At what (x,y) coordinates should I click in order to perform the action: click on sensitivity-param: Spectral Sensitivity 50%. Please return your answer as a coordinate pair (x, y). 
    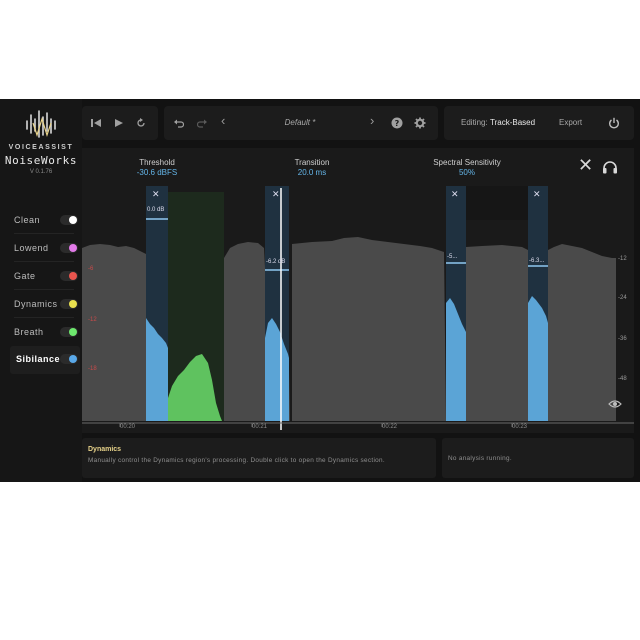
    Looking at the image, I should click on (467, 167).